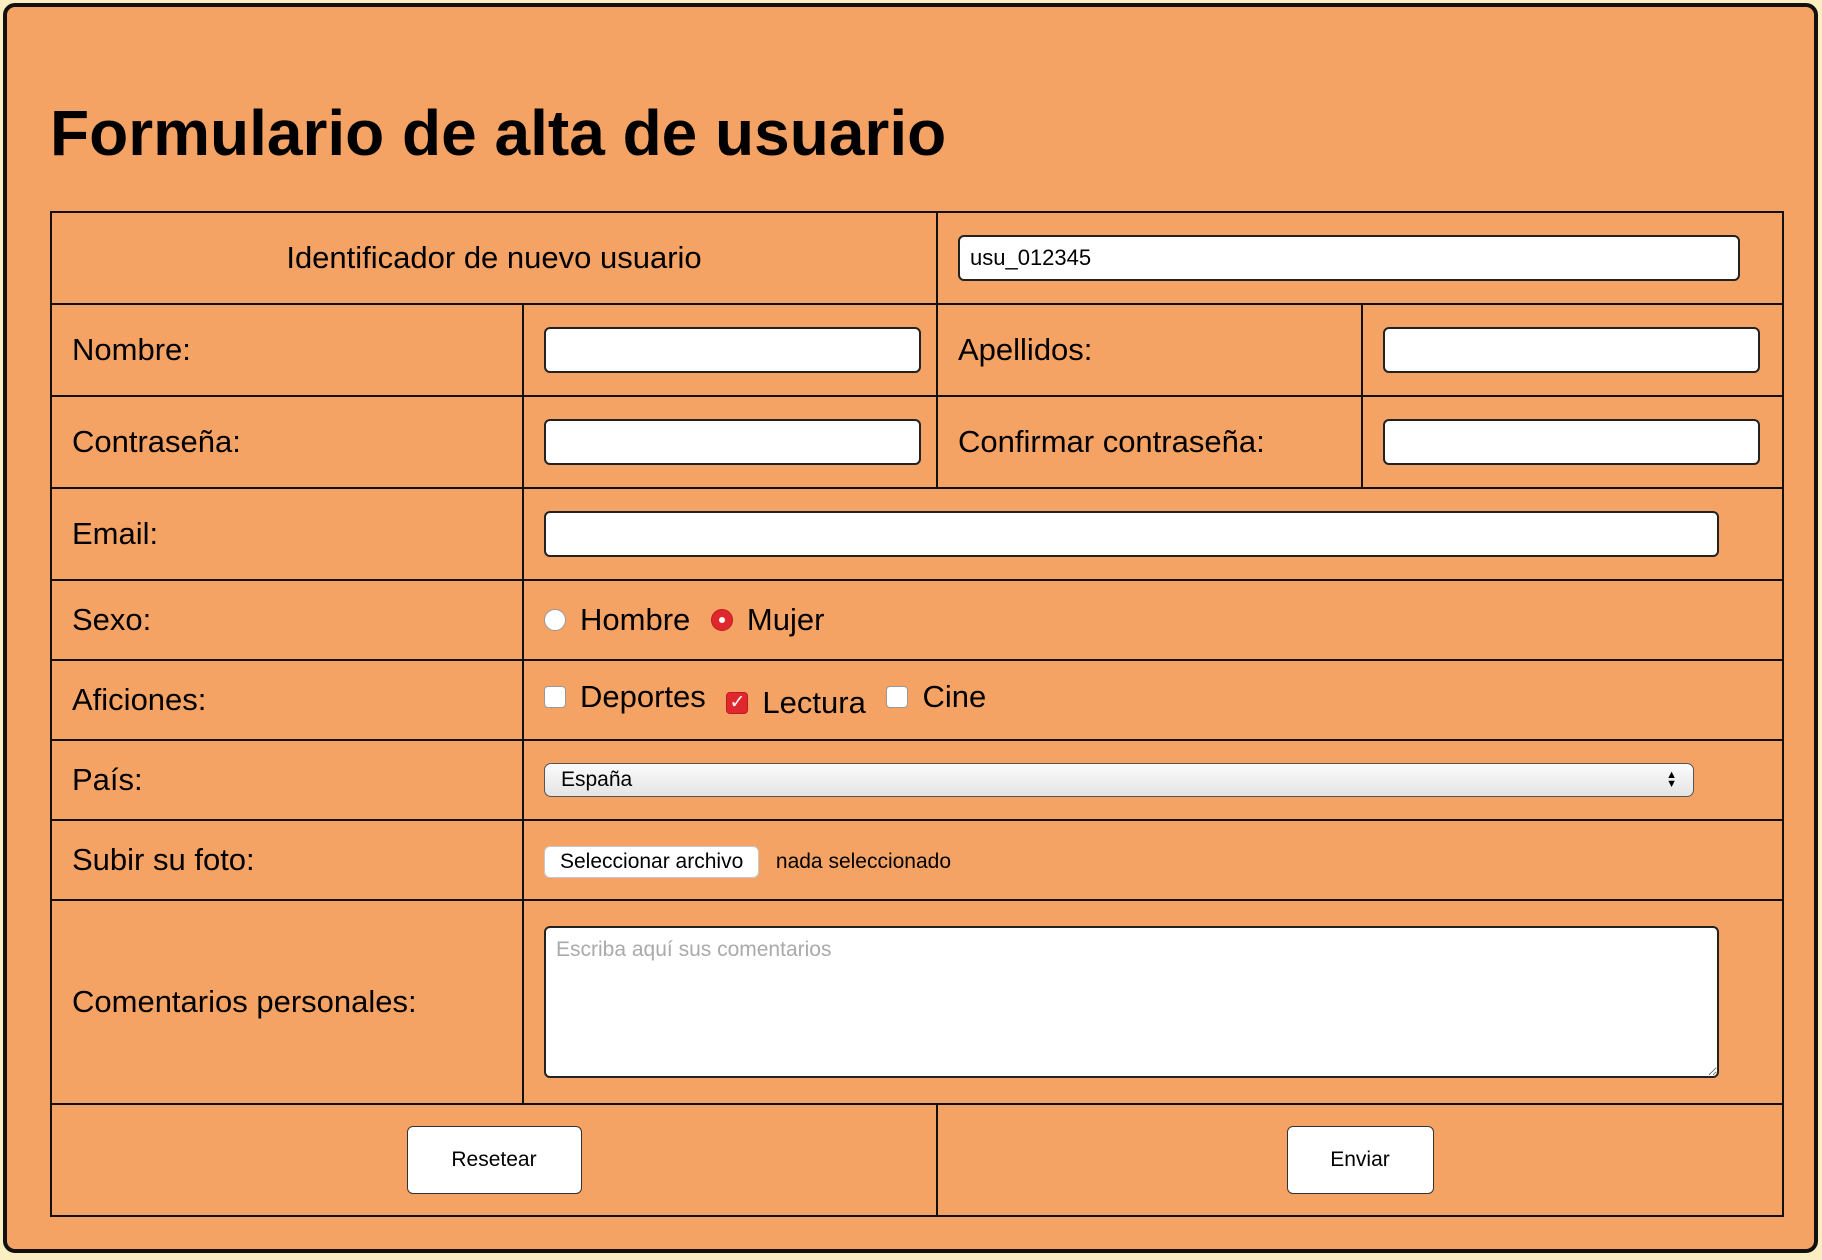 This screenshot has width=1822, height=1260. Describe the element at coordinates (635, 619) in the screenshot. I see `radio-hombre-label: Hombre` at that location.